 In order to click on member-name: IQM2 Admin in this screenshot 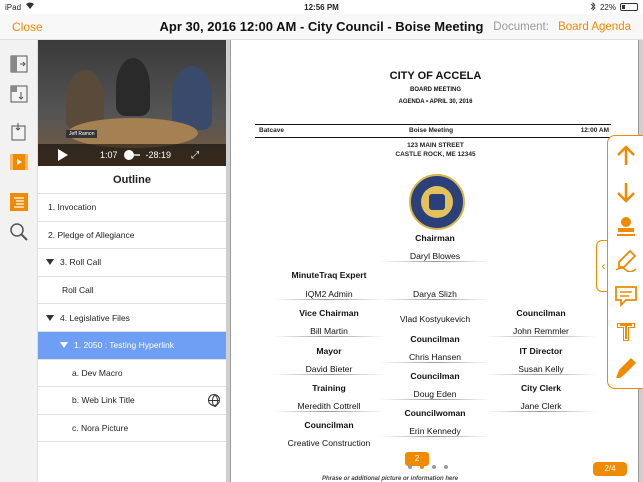, I will do `click(329, 294)`.